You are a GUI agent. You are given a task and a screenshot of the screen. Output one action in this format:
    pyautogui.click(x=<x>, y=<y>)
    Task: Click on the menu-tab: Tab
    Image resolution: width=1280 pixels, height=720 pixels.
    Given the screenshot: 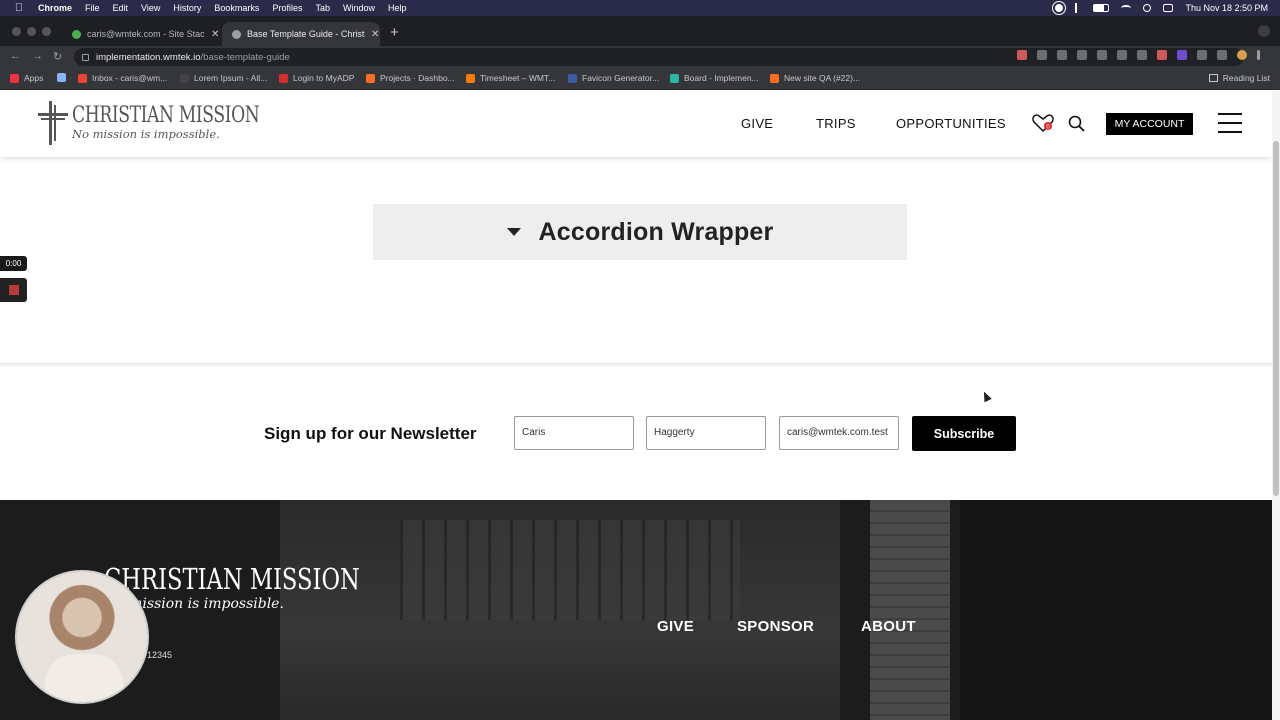 What is the action you would take?
    pyautogui.click(x=322, y=8)
    